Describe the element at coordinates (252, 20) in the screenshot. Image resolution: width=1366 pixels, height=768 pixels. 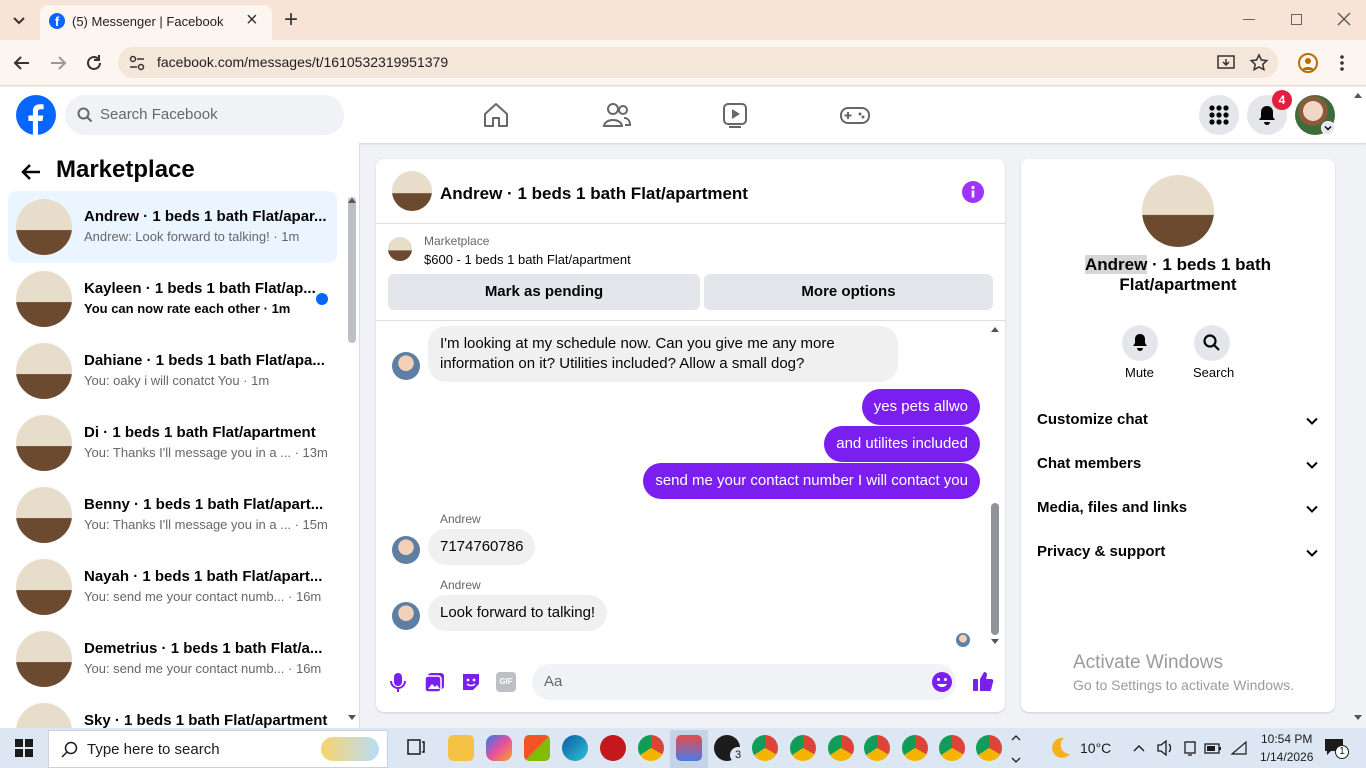
I see `tab-close-icon: ×` at that location.